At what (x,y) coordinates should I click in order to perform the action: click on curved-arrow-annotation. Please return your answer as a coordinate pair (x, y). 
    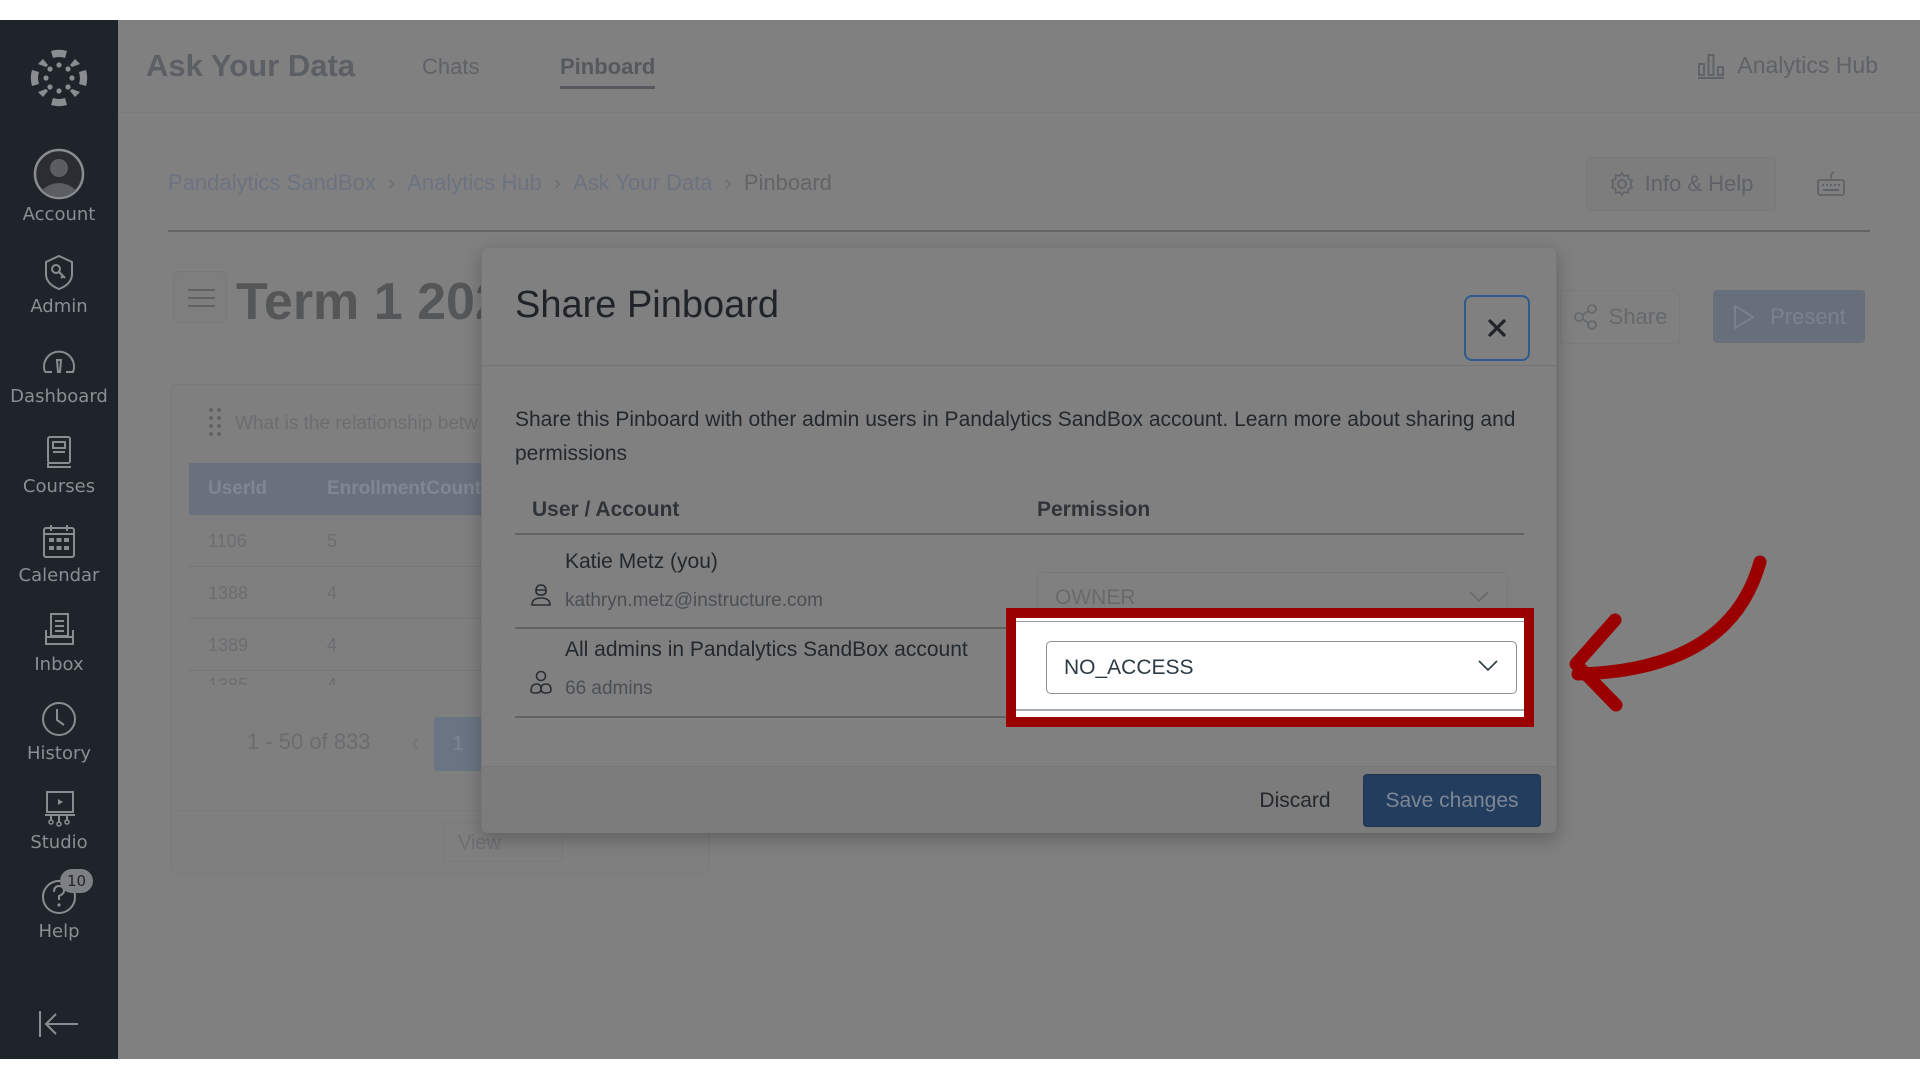
    Looking at the image, I should click on (1668, 633).